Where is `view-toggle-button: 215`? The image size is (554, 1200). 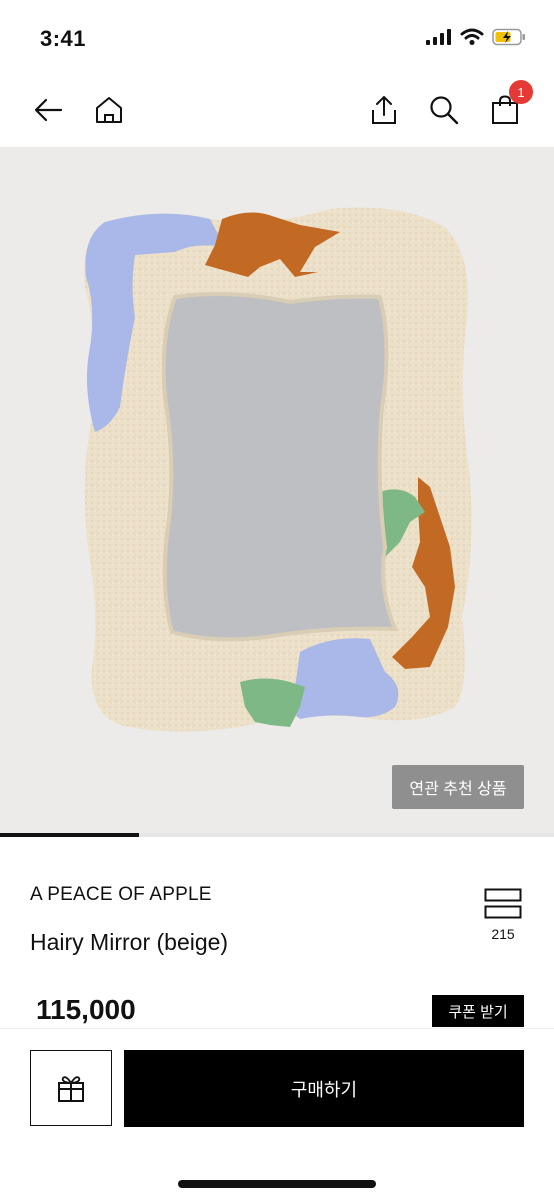
view-toggle-button: 215 is located at coordinates (503, 915).